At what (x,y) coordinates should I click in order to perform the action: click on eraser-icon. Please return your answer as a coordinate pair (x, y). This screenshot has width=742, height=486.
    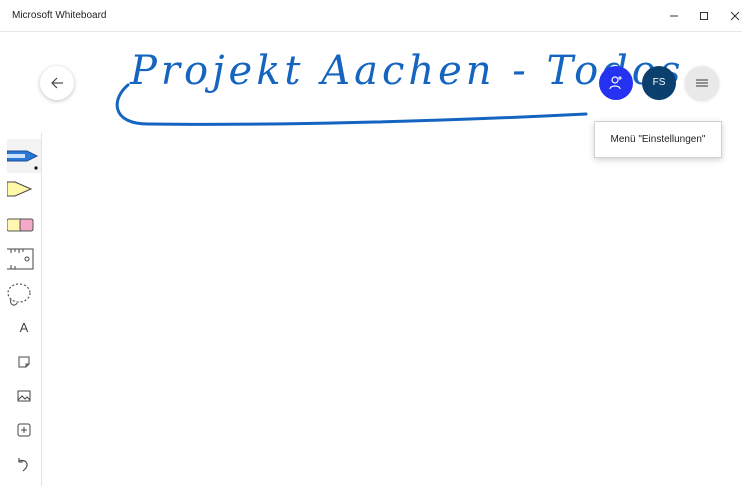
    Looking at the image, I should click on (20, 225).